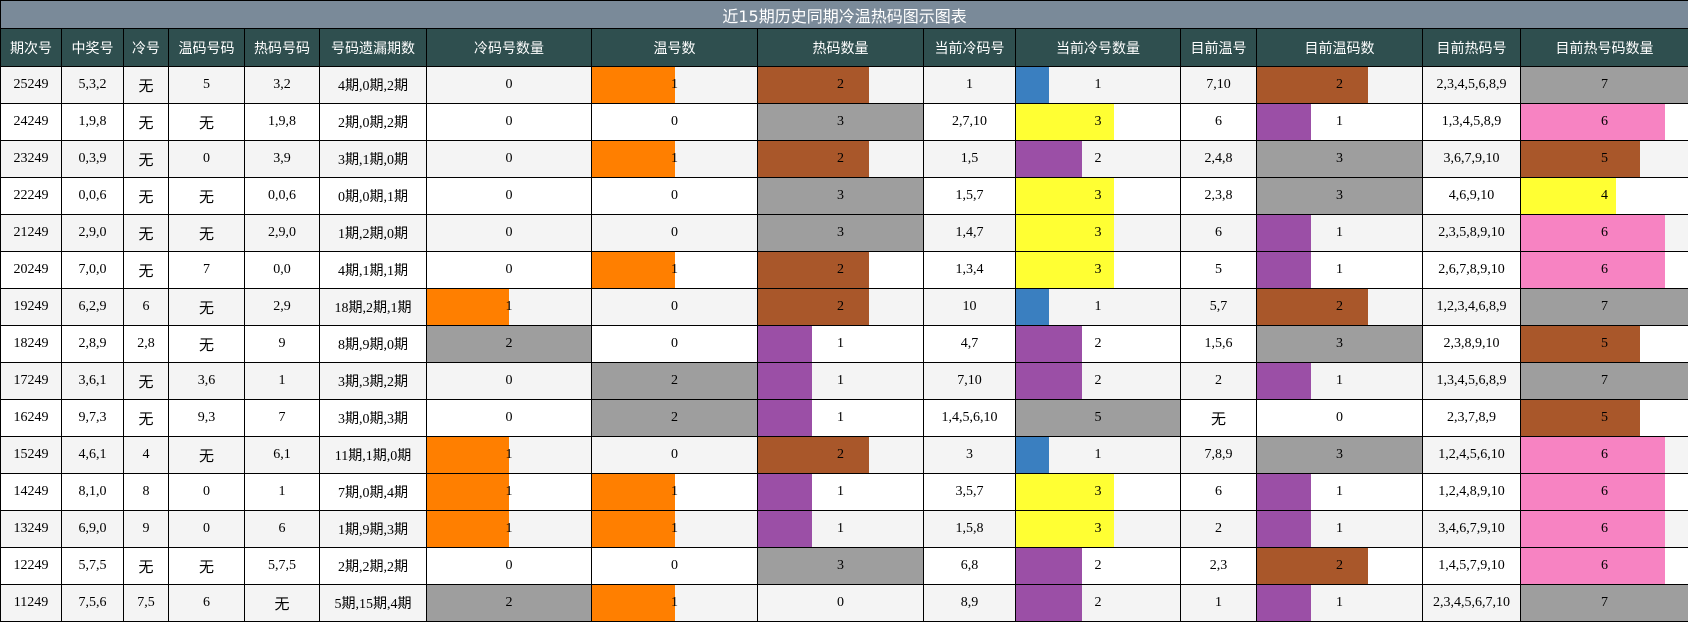  What do you see at coordinates (373, 122) in the screenshot?
I see `omission-cell: 2期,0期,2期` at bounding box center [373, 122].